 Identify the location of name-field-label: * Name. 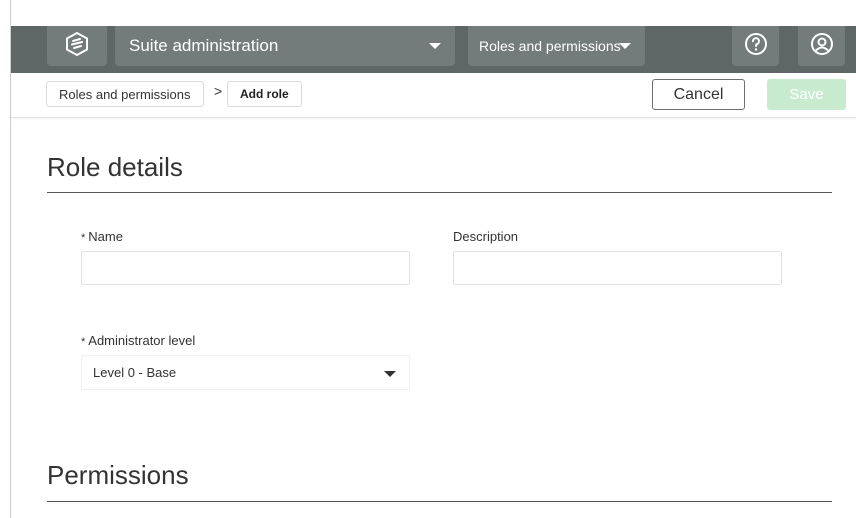
(102, 236).